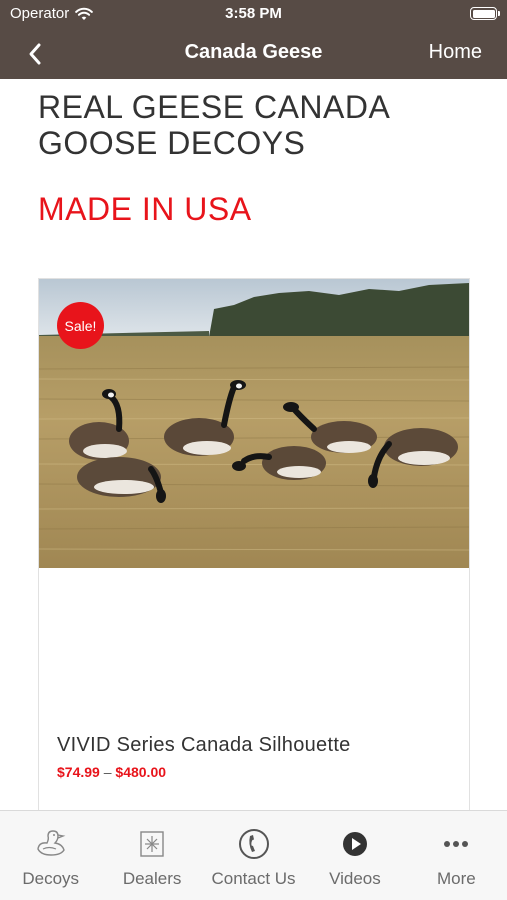  Describe the element at coordinates (152, 844) in the screenshot. I see `dealer-sign-icon` at that location.